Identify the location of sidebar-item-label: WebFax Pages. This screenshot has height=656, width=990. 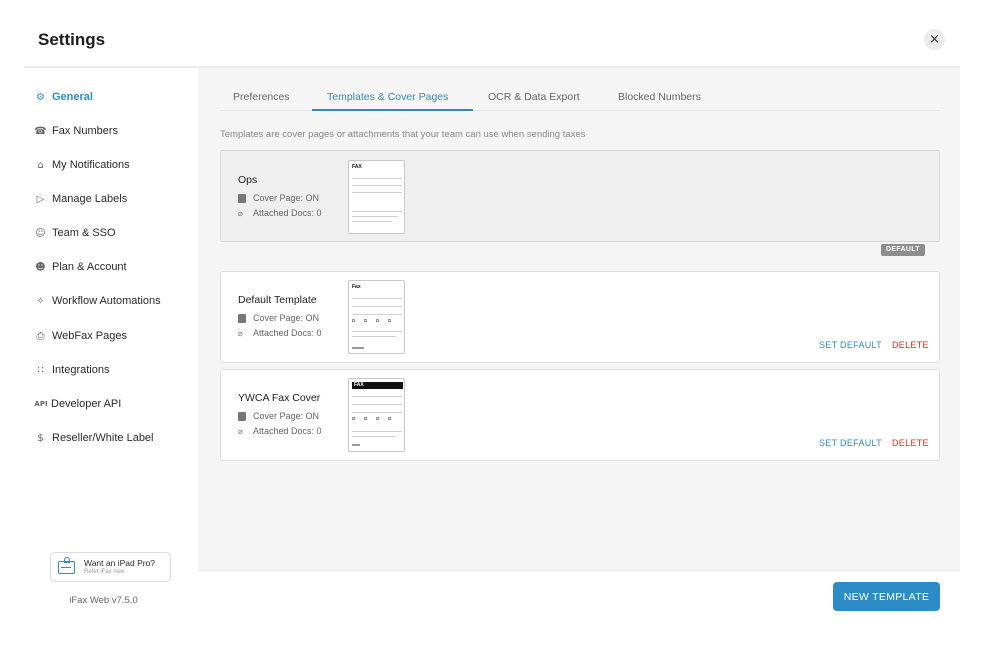
(90, 336).